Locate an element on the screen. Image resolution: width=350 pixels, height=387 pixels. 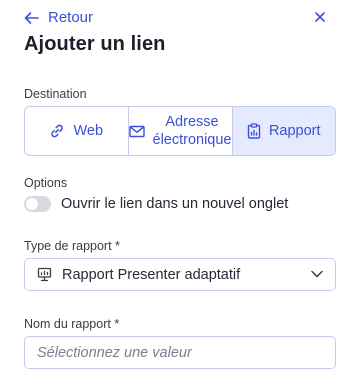
report-type-value: Rapport Presenter adaptatif is located at coordinates (151, 274).